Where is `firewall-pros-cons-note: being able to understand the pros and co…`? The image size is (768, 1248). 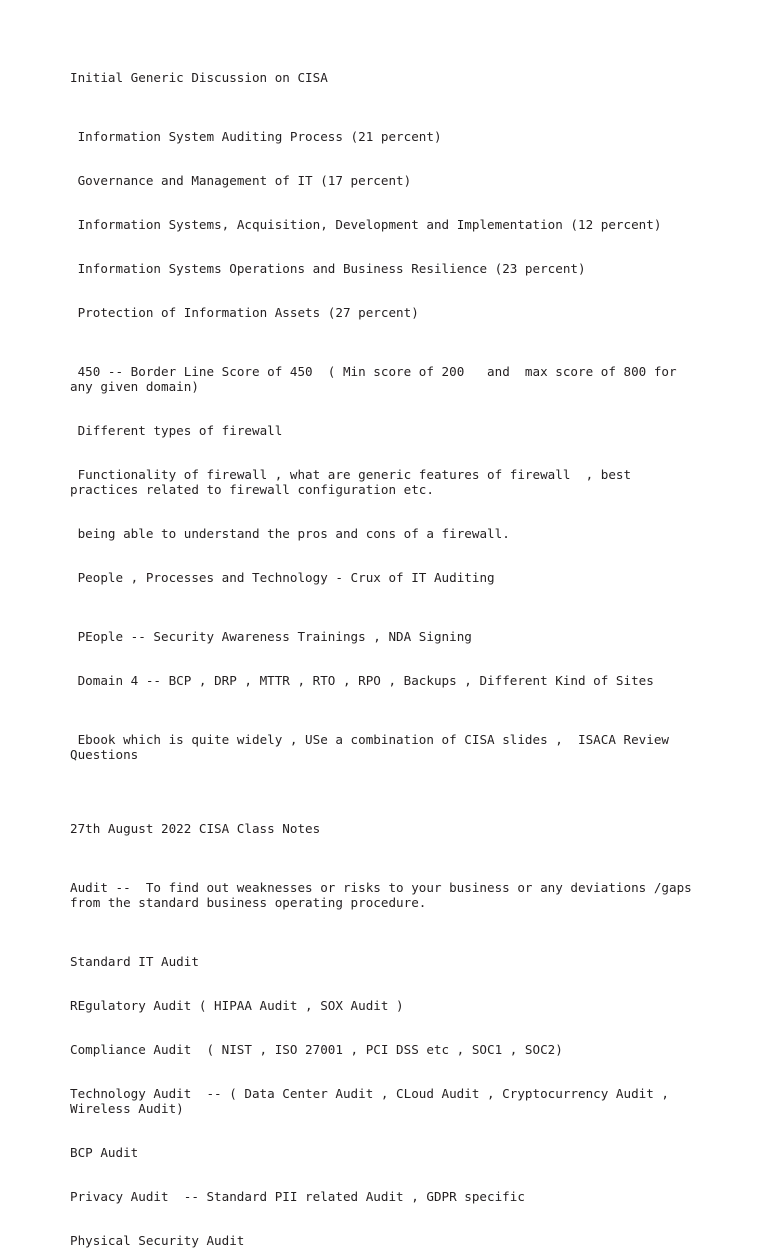
firewall-pros-cons-note: being able to understand the pros and co… is located at coordinates (290, 533).